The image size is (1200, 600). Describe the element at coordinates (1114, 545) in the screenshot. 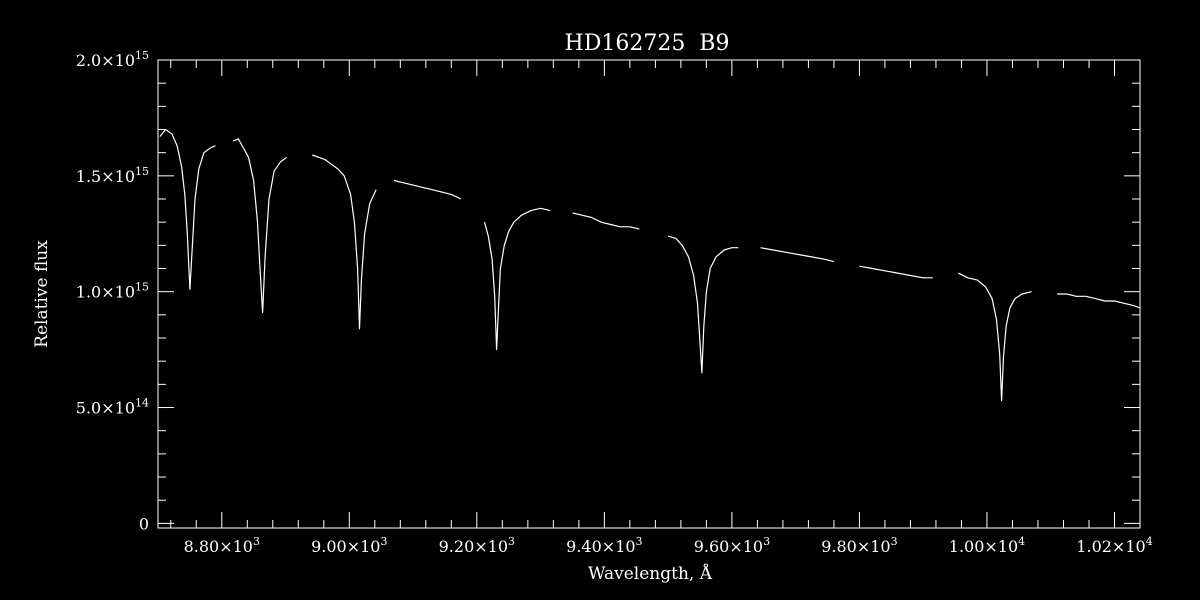

I see `x-tick-label: 1.02×104` at that location.